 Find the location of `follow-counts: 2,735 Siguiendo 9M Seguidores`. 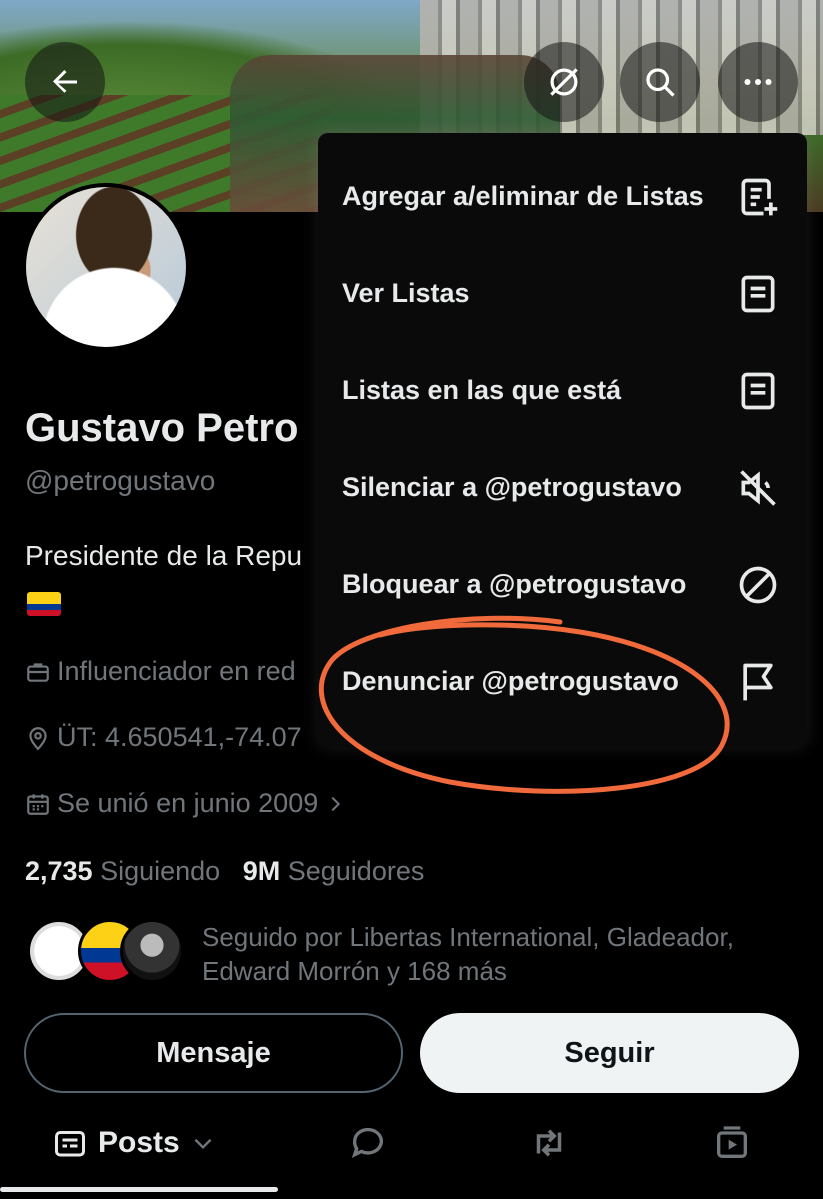

follow-counts: 2,735 Siguiendo 9M Seguidores is located at coordinates (224, 871).